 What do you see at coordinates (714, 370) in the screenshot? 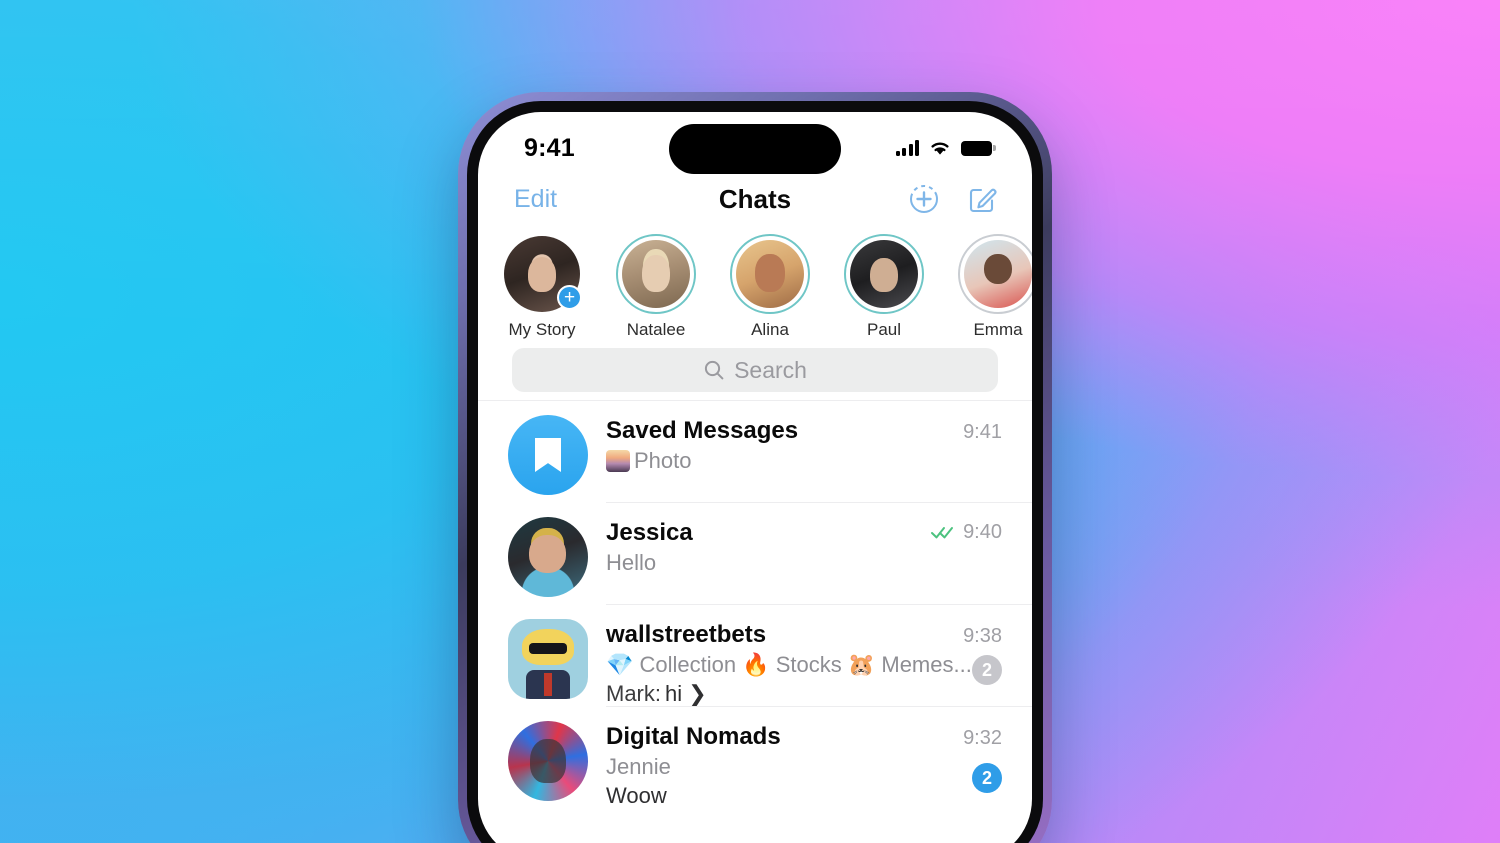
I see `search-icon` at bounding box center [714, 370].